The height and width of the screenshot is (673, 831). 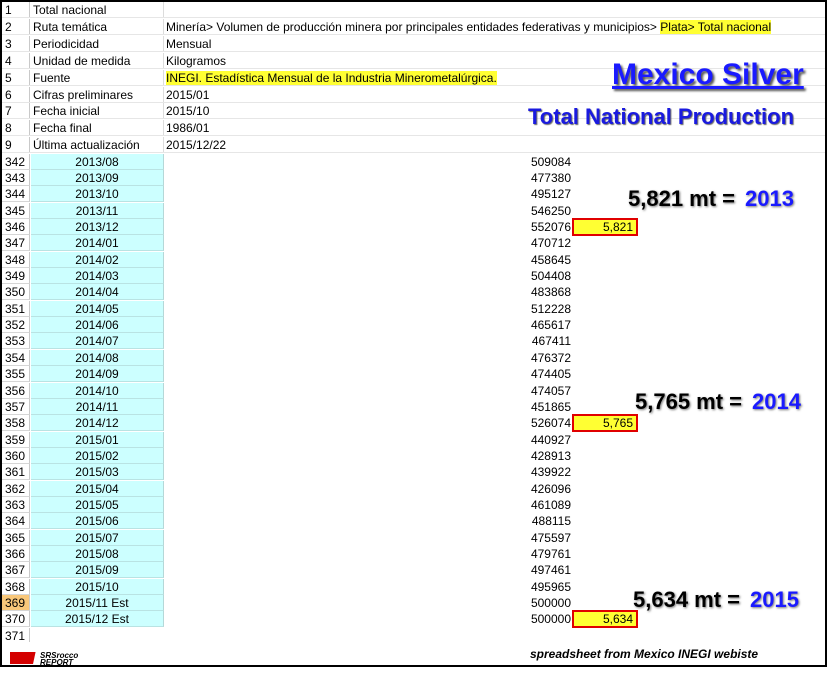 I want to click on kilograms-cell: 546250, so click(x=526, y=211).